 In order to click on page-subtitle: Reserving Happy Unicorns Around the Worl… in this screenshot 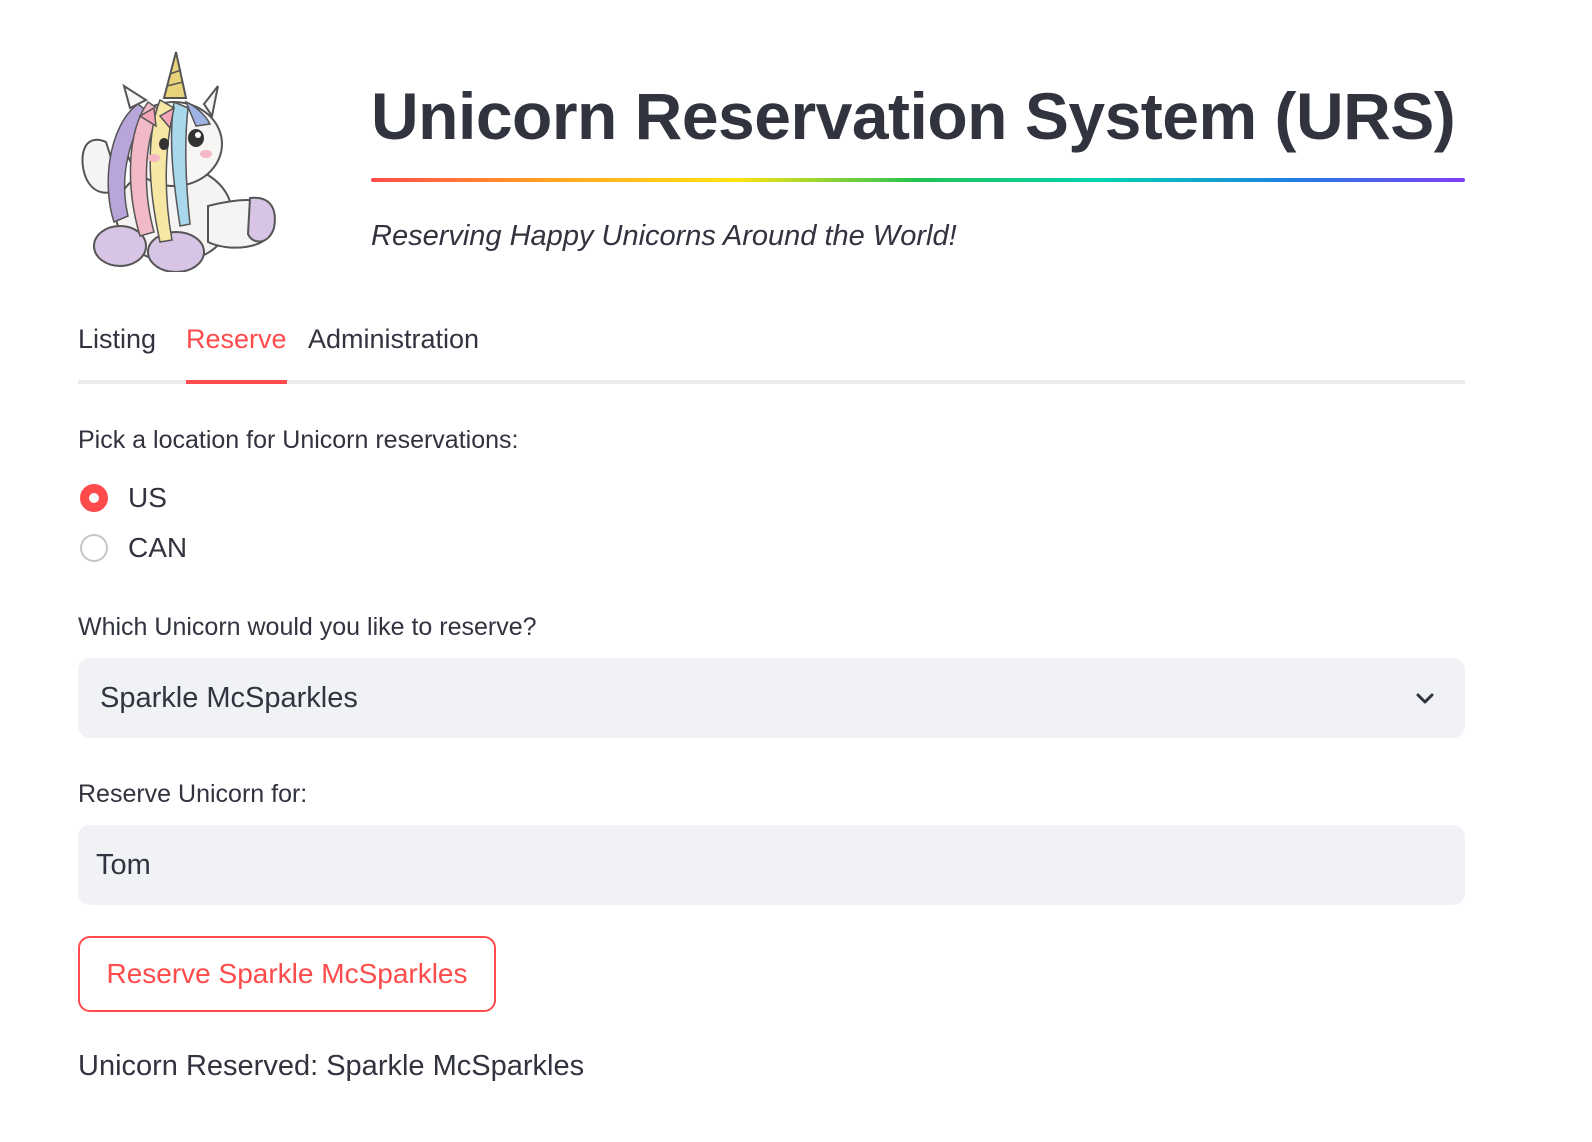, I will do `click(664, 236)`.